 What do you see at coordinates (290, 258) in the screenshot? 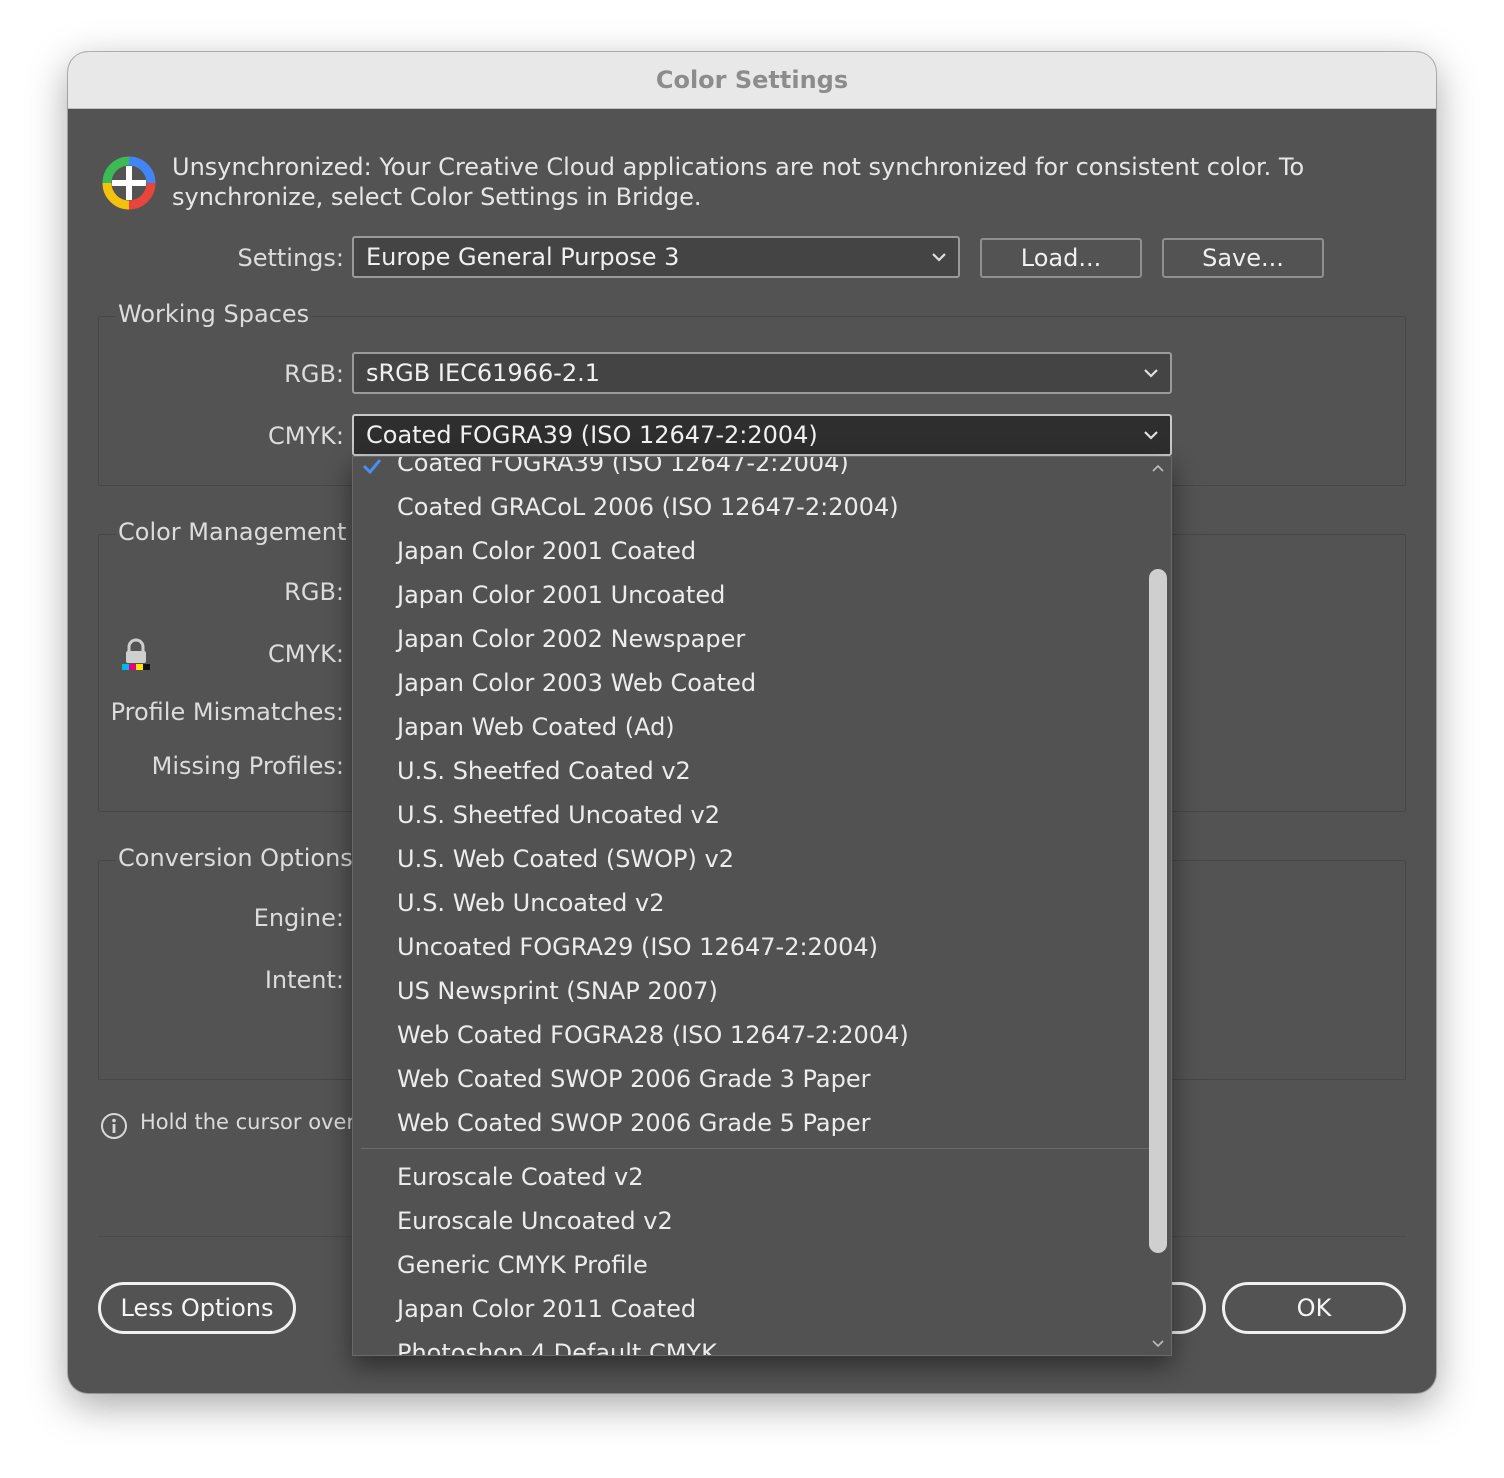
I see `settings-label: Settings:` at bounding box center [290, 258].